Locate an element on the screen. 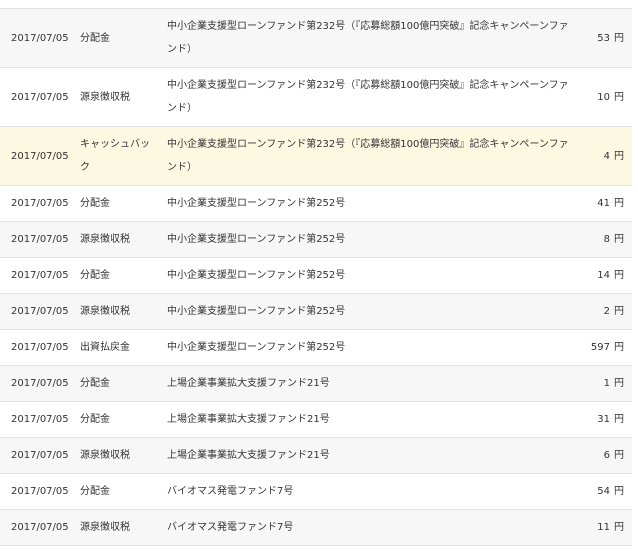  row-amount: 4 is located at coordinates (606, 156).